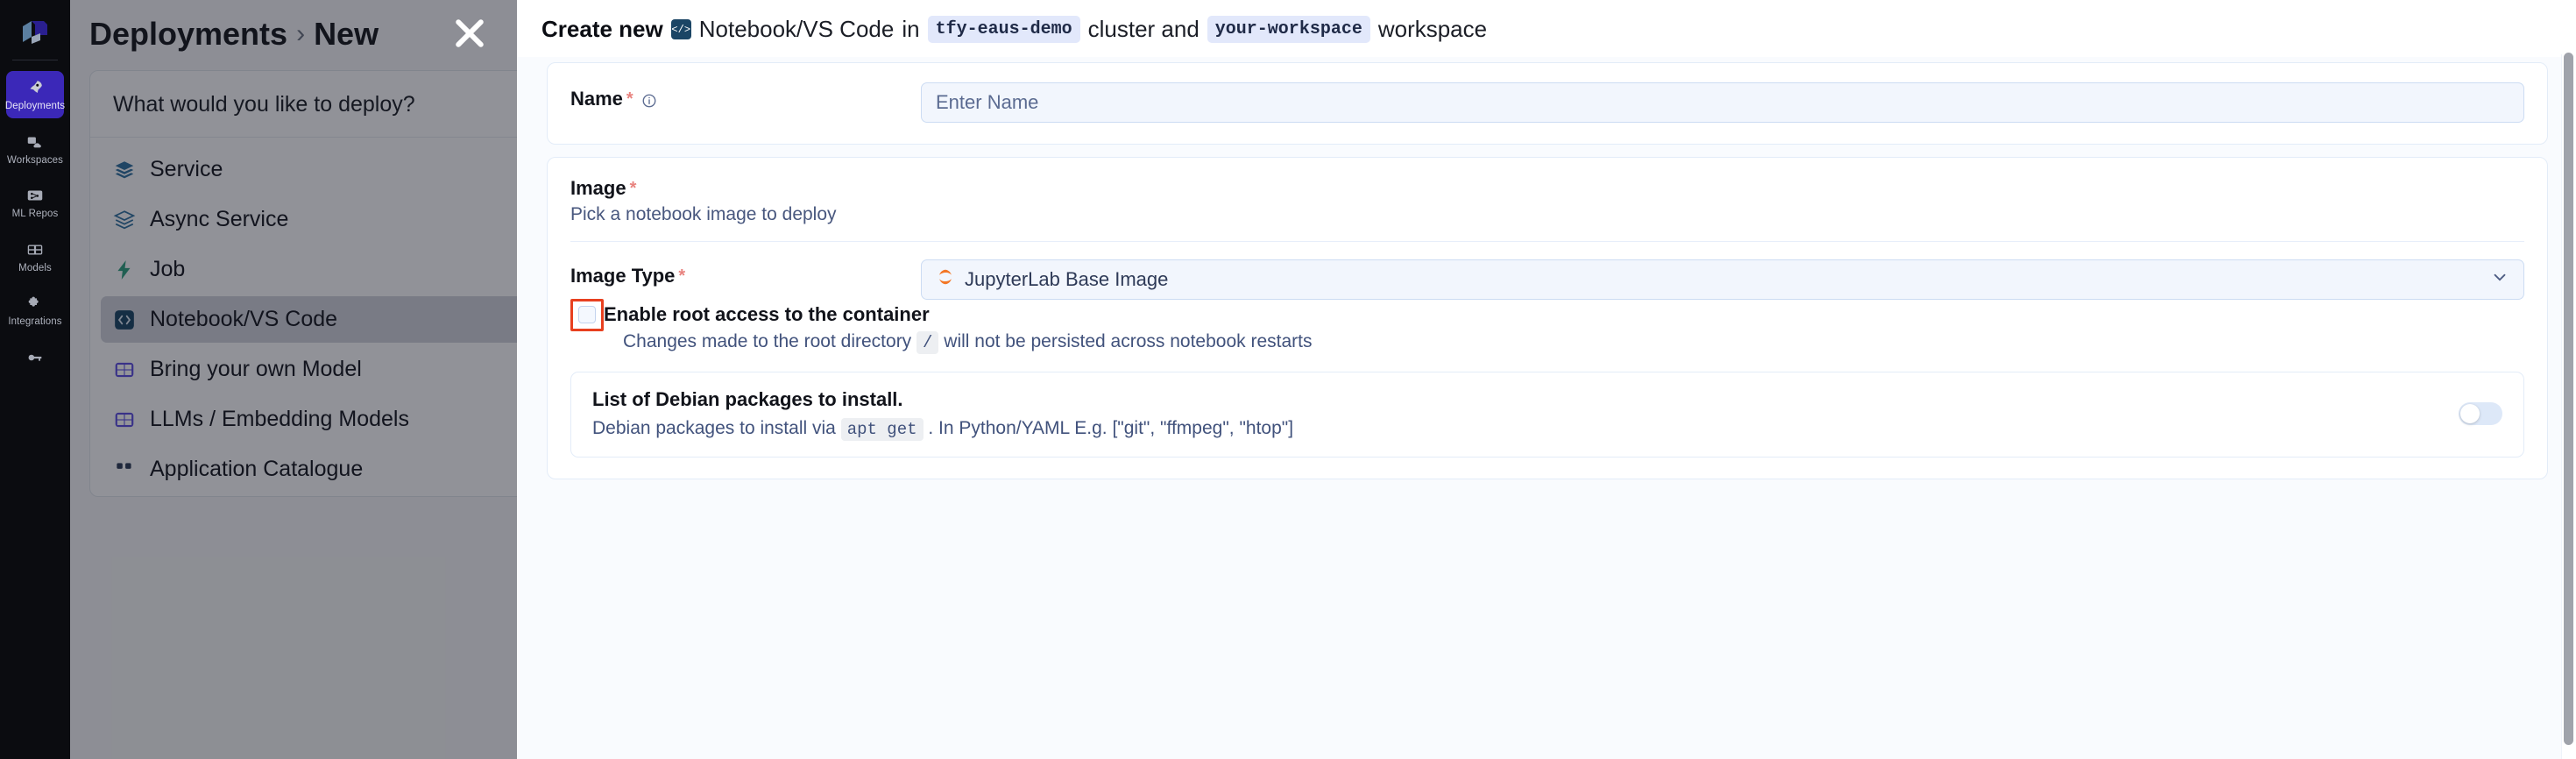 The width and height of the screenshot is (2576, 759). I want to click on name-row: Name * Enter Name, so click(1547, 102).